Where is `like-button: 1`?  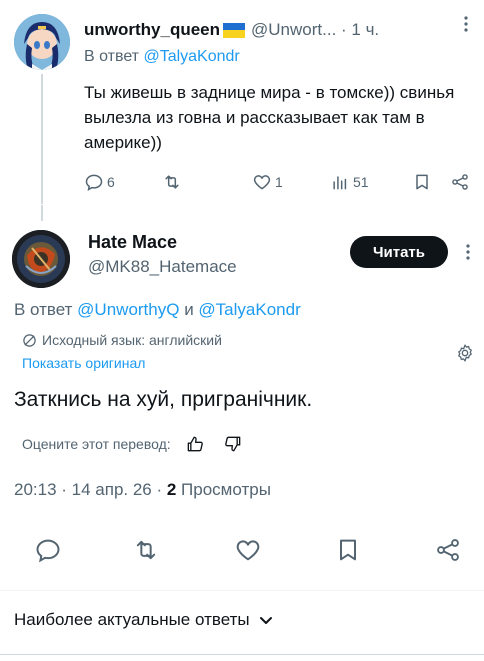 like-button: 1 is located at coordinates (267, 182).